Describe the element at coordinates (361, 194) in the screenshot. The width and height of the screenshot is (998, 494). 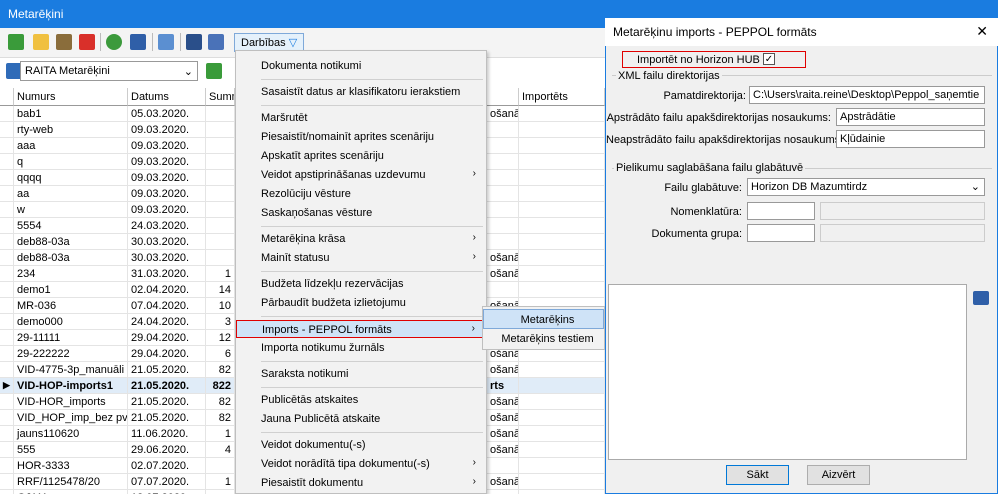
I see `menu-item: Rezolūciju vēsture` at that location.